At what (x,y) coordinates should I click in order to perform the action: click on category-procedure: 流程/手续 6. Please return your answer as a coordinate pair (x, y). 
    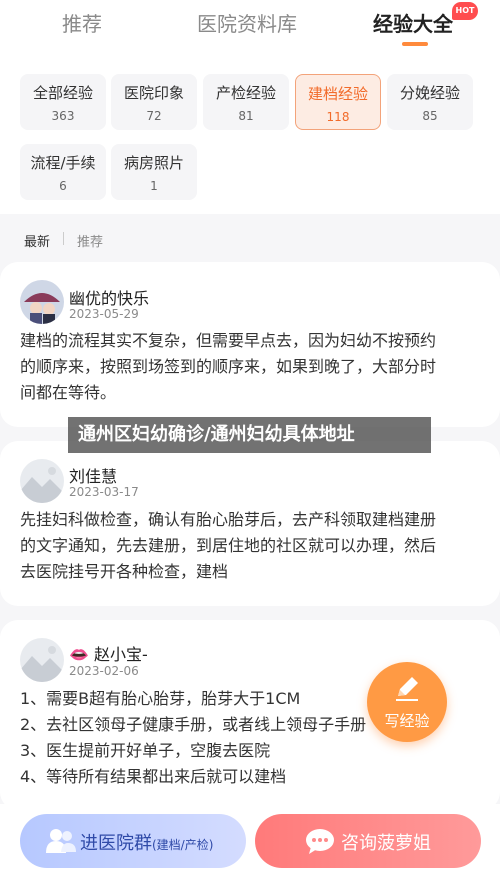
    Looking at the image, I should click on (63, 172).